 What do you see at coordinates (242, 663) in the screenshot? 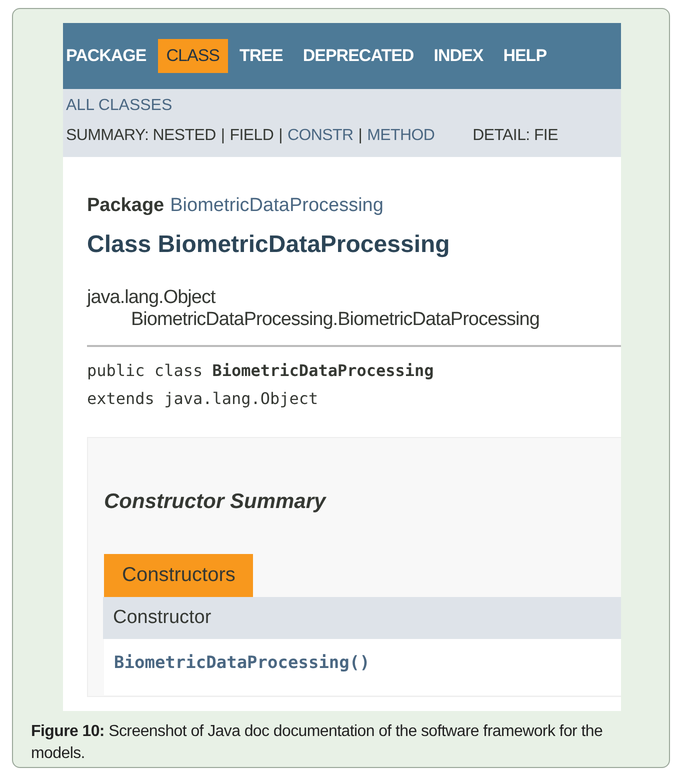
I see `constructor-link: BiometricDataProcessing()` at bounding box center [242, 663].